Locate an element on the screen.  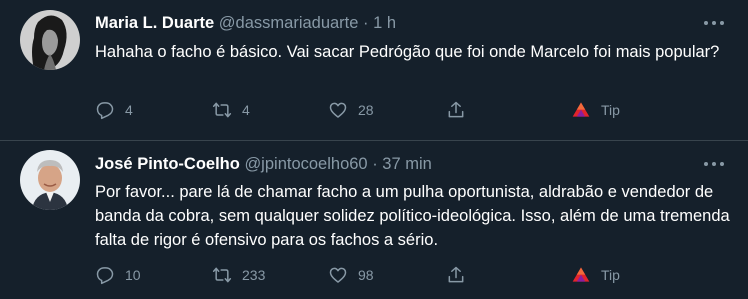
tweet-actions: 4 4 28 Tip is located at coordinates (375, 110).